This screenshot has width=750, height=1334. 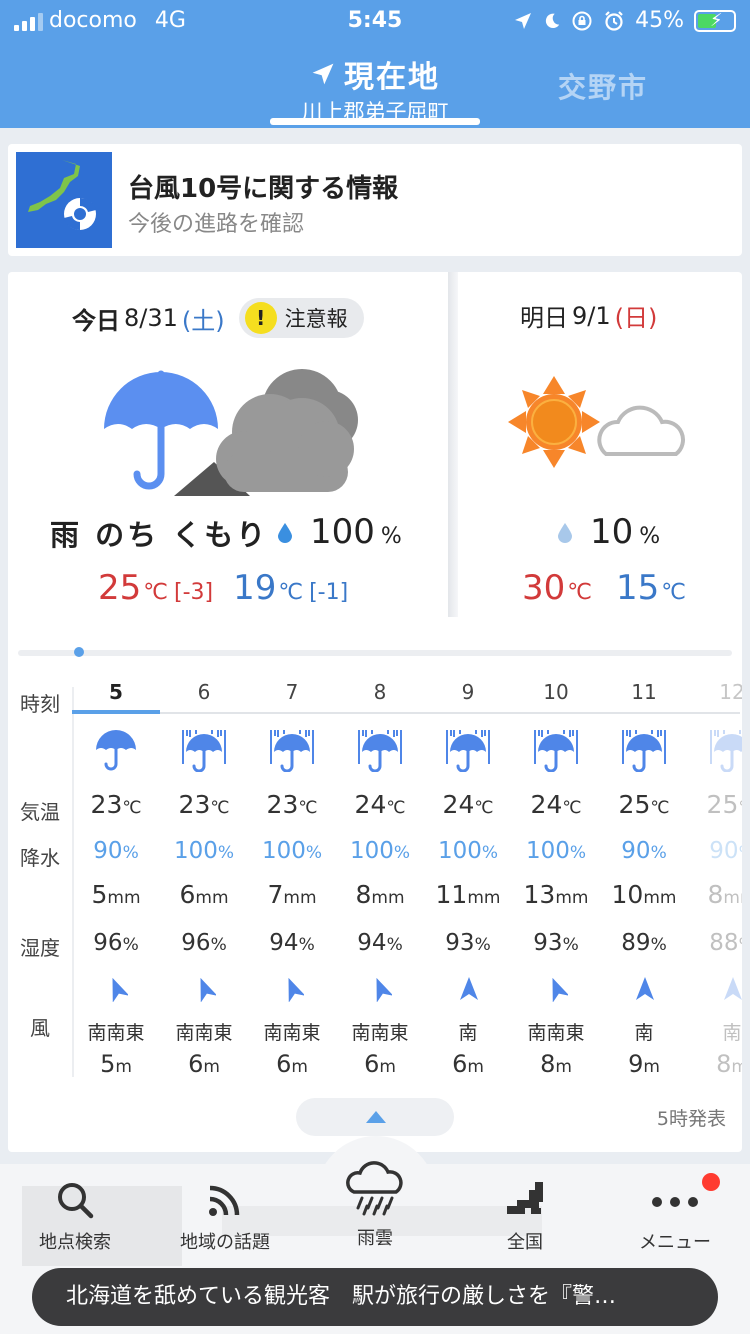 I want to click on today-date: 8/31, so click(x=151, y=318).